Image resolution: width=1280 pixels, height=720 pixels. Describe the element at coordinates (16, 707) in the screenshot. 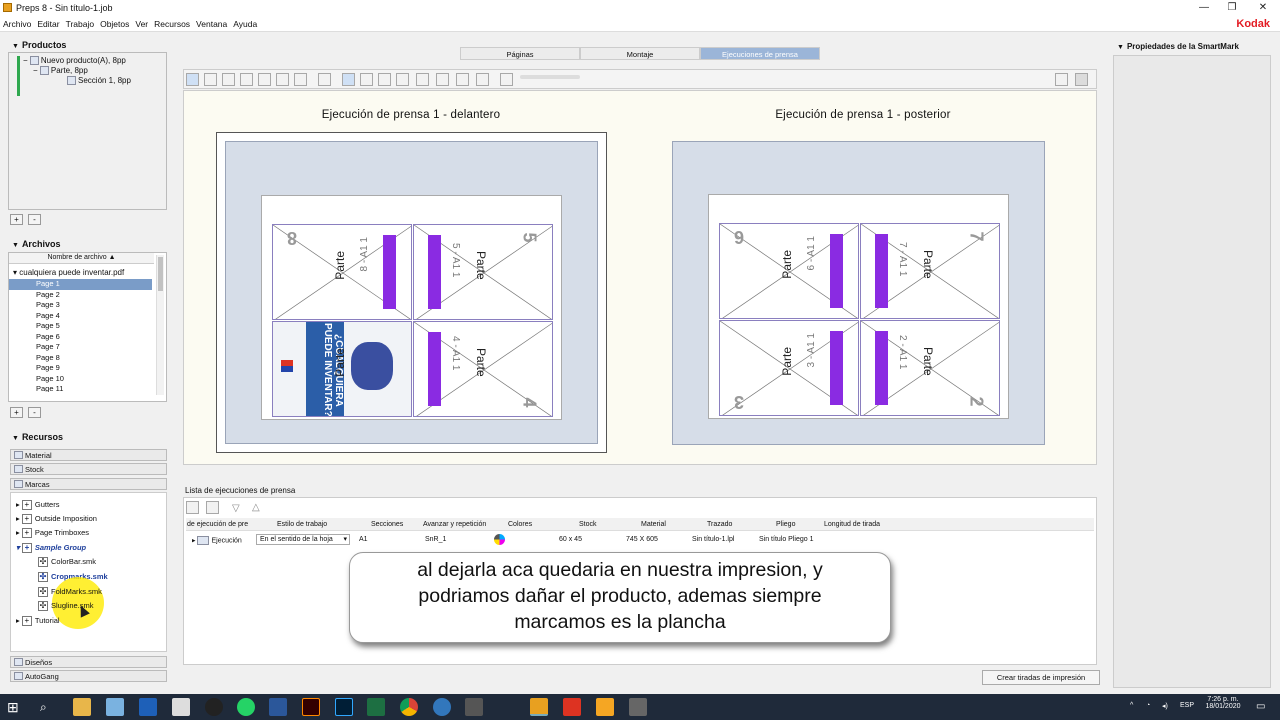

I see `windows-start-icon: ⊞` at that location.